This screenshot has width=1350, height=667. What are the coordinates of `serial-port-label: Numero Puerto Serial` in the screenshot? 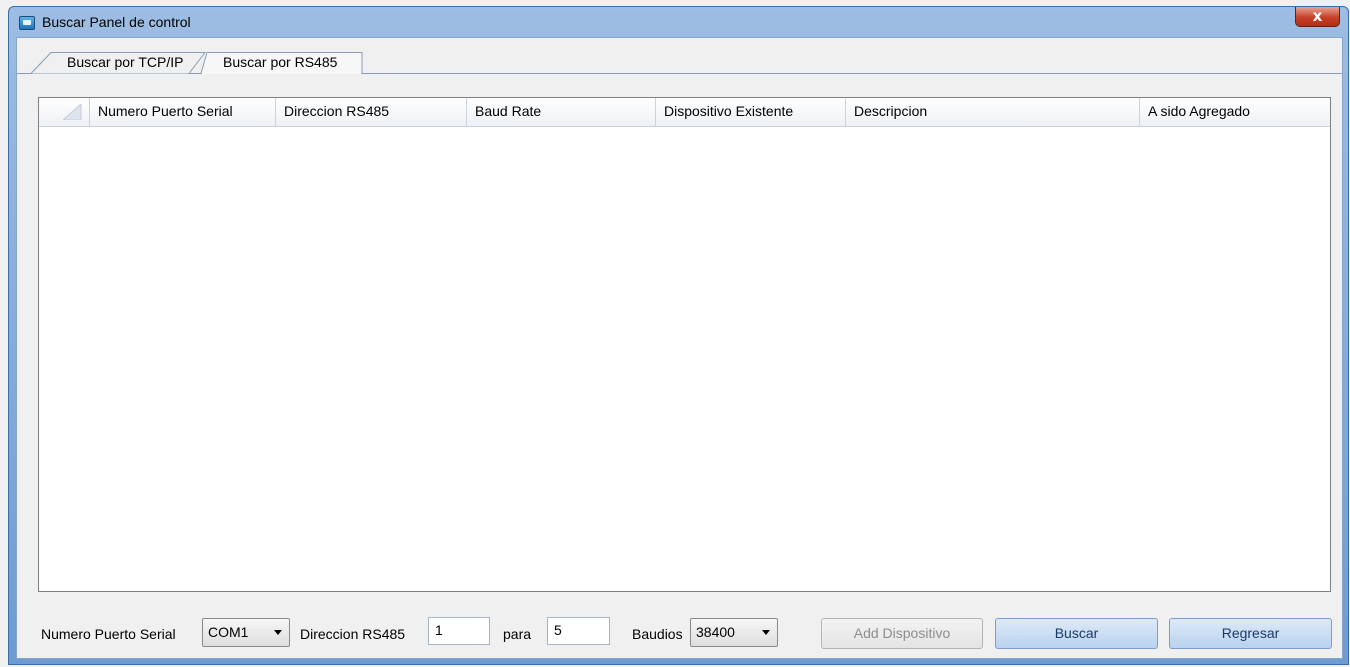 It's located at (108, 634).